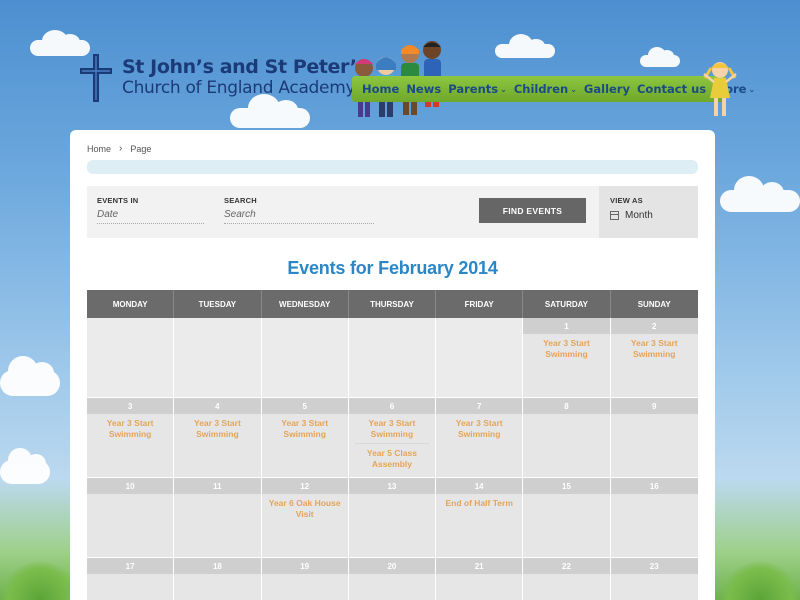  I want to click on calendar-day-cell: 5 Year 3 Start Swimming, so click(305, 438).